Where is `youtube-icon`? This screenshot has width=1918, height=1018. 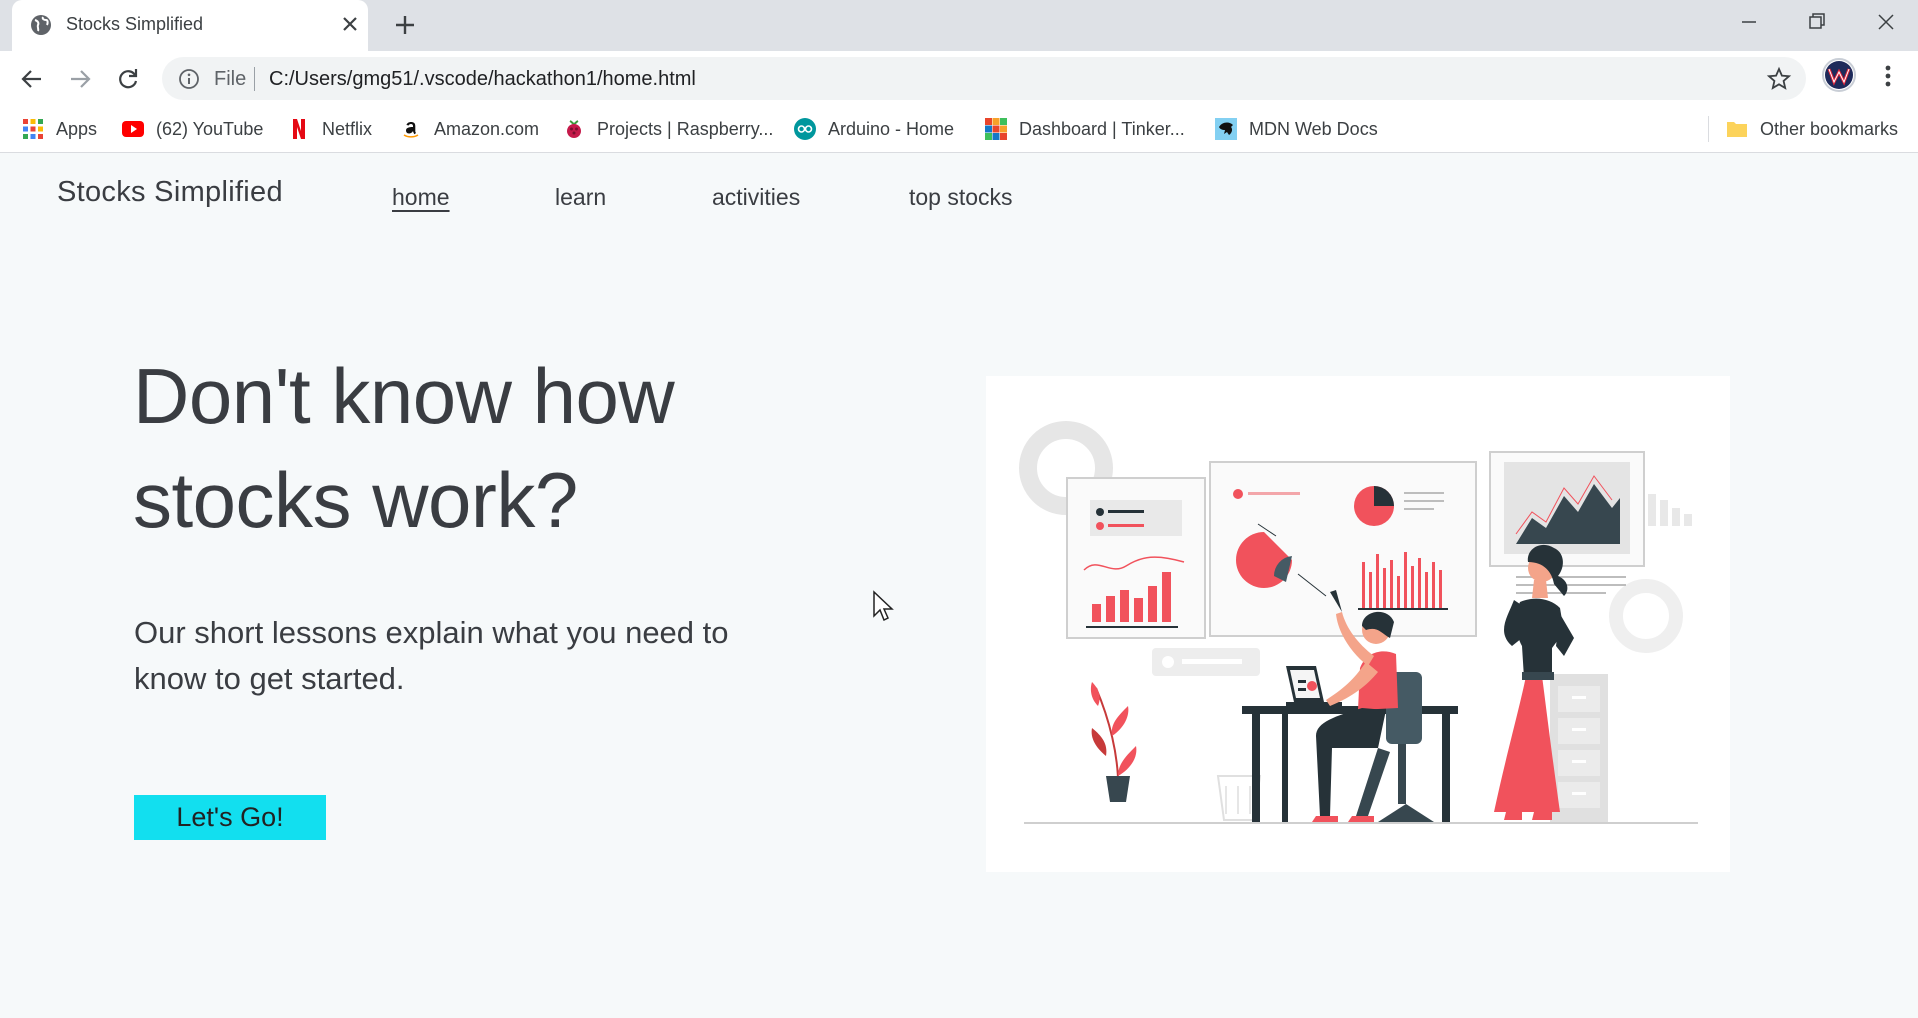
youtube-icon is located at coordinates (133, 129).